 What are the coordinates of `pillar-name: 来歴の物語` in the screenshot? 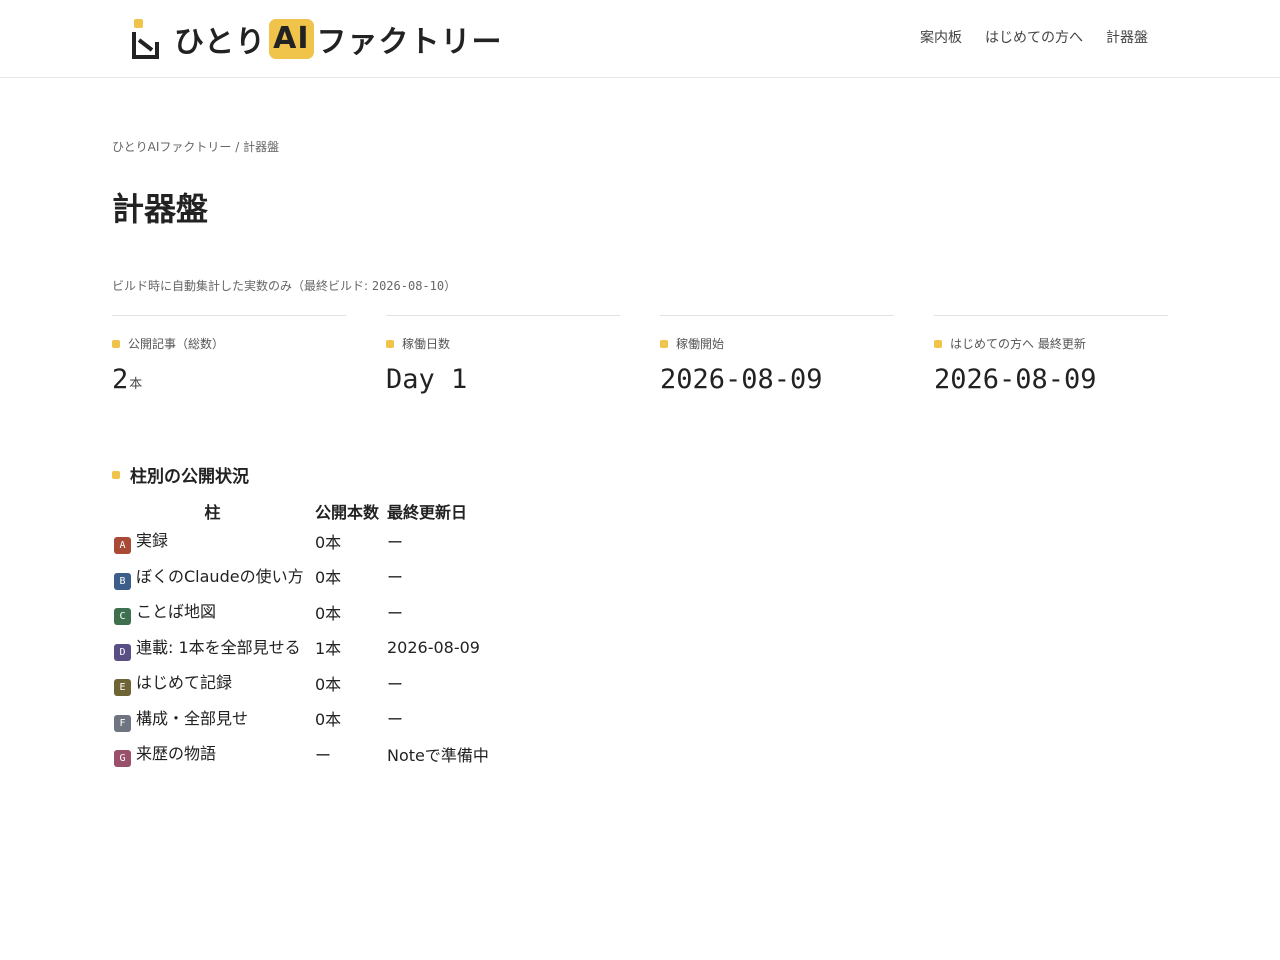 It's located at (176, 754).